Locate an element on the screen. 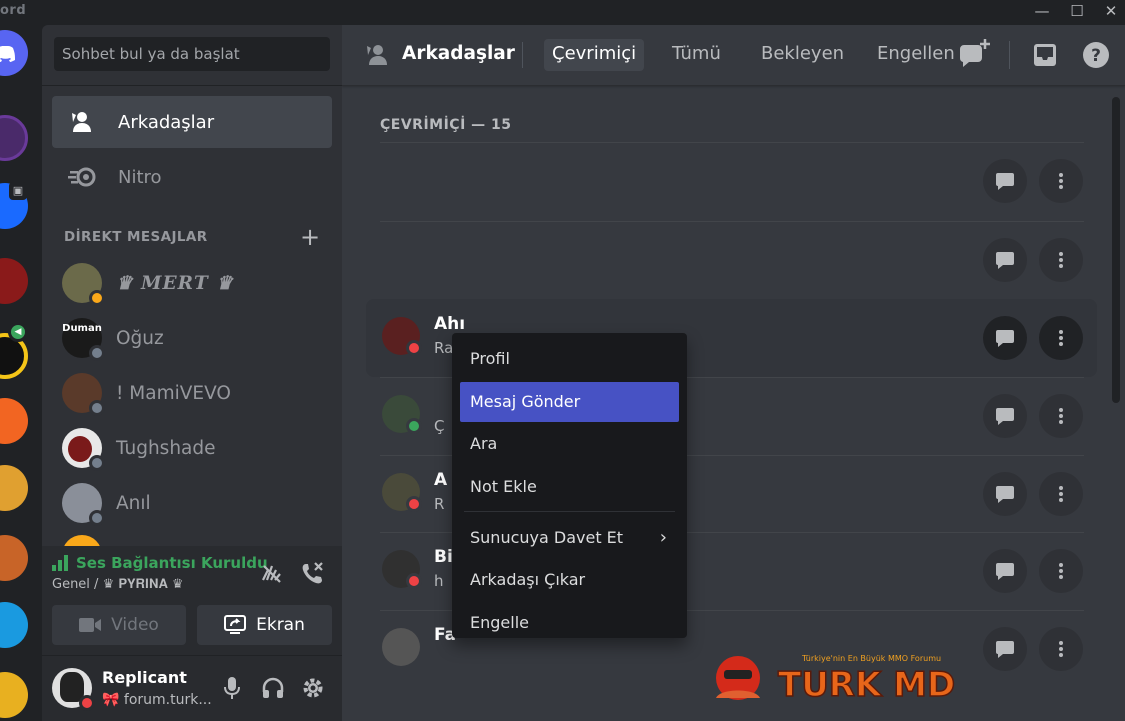  friend-name: Ahı is located at coordinates (450, 324).